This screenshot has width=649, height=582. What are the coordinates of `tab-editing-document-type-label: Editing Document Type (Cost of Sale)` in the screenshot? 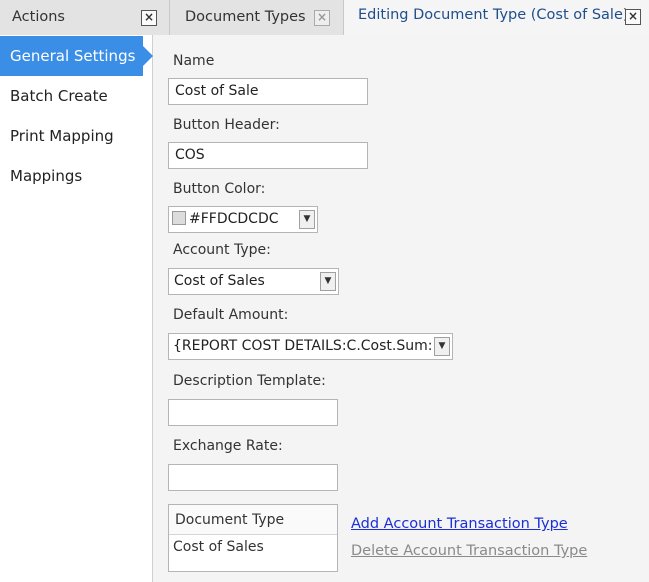 It's located at (493, 15).